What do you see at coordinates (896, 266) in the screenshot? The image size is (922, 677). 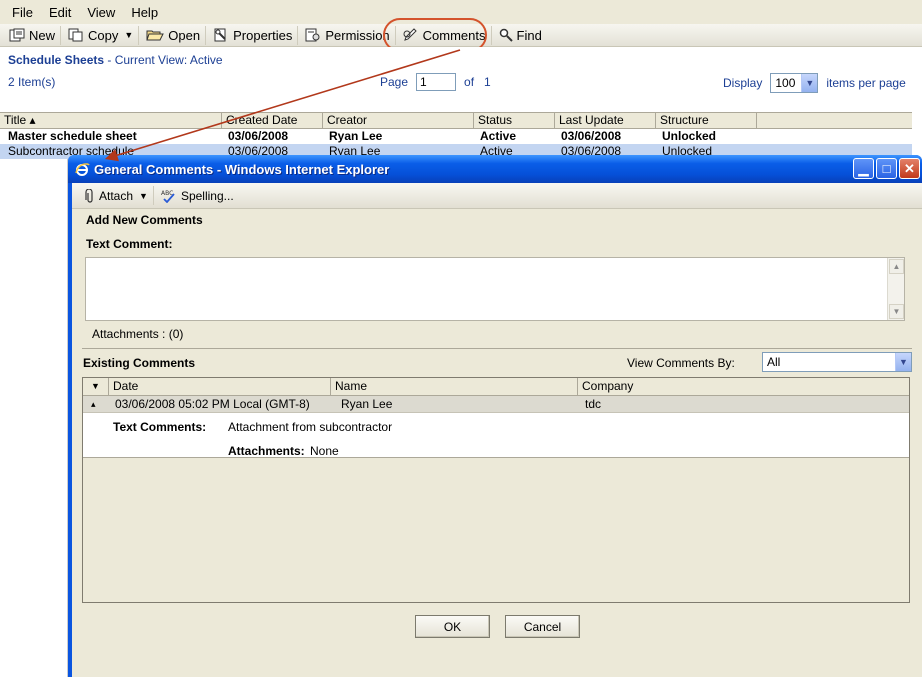 I see `scroll-up-icon: ▲` at bounding box center [896, 266].